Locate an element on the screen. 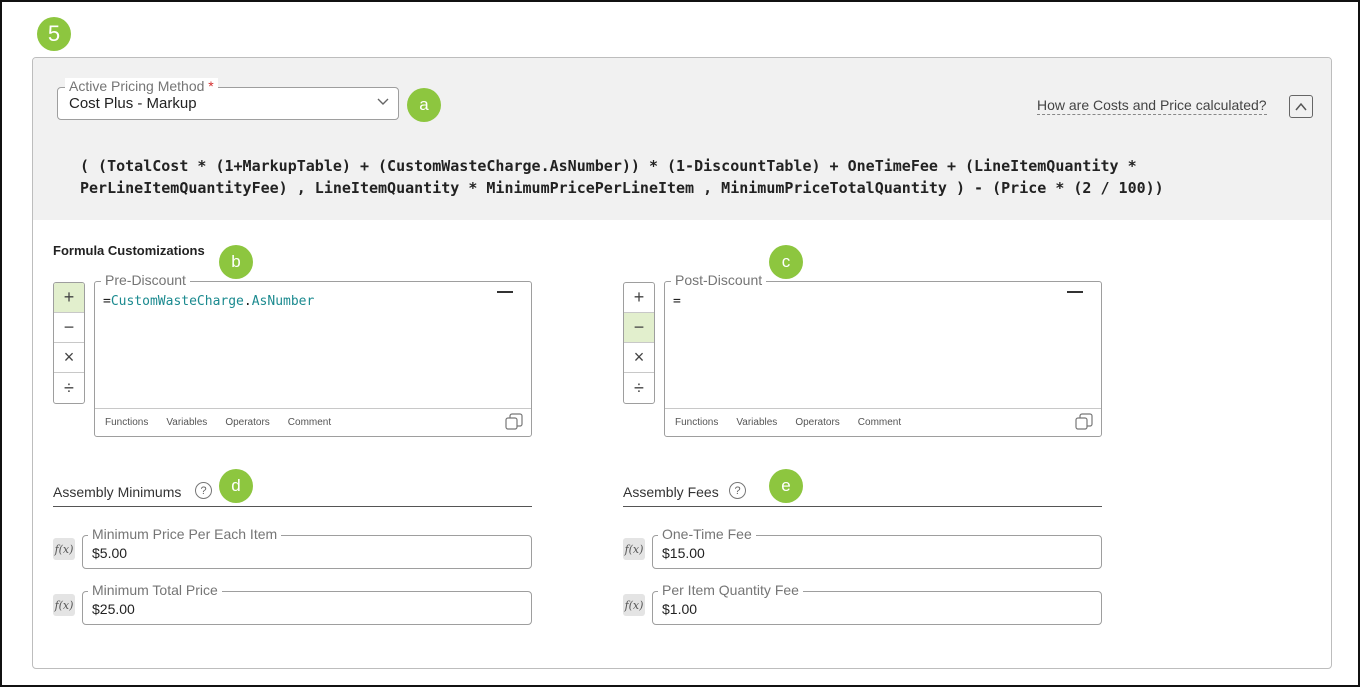 This screenshot has height=687, width=1360. collapse-button is located at coordinates (1301, 106).